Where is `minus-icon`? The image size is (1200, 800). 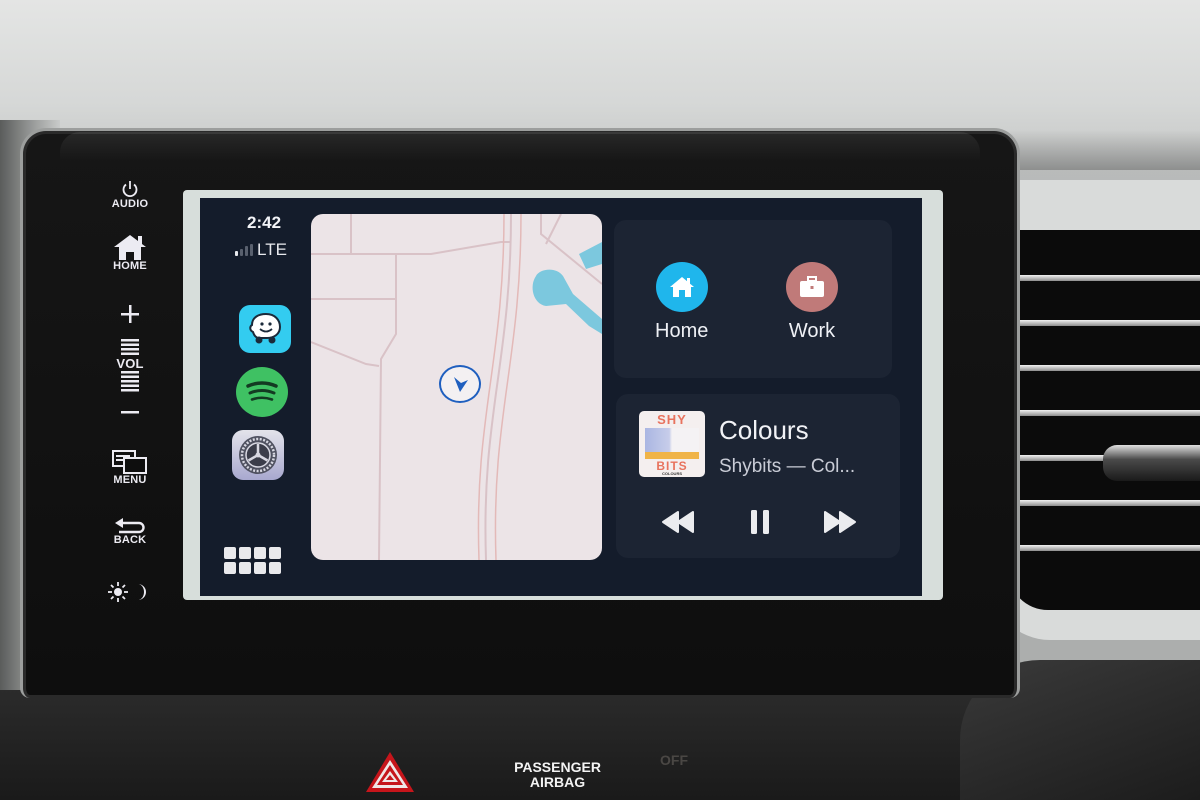 minus-icon is located at coordinates (130, 412).